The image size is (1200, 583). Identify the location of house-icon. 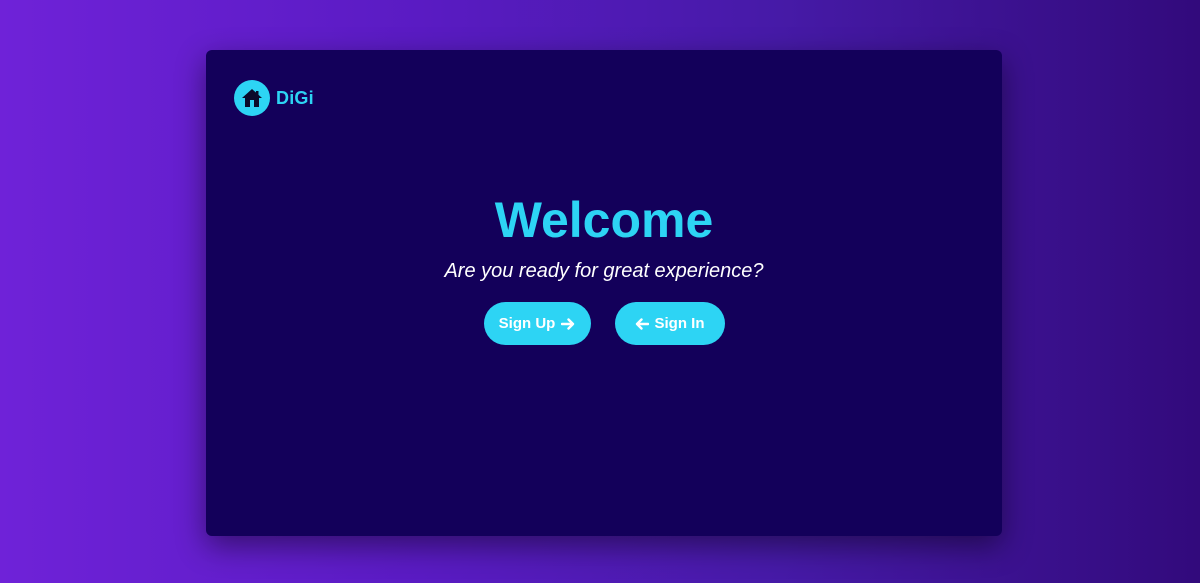
(252, 98).